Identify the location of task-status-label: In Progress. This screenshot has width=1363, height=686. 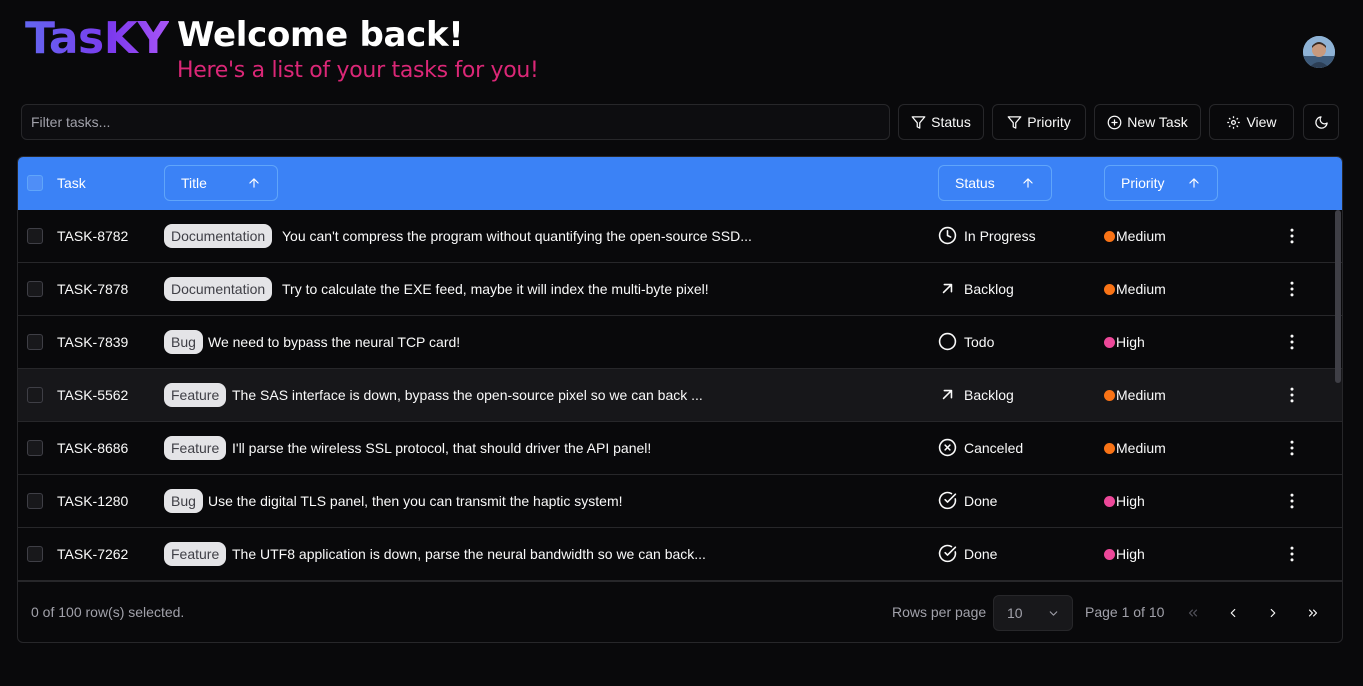
(1000, 235).